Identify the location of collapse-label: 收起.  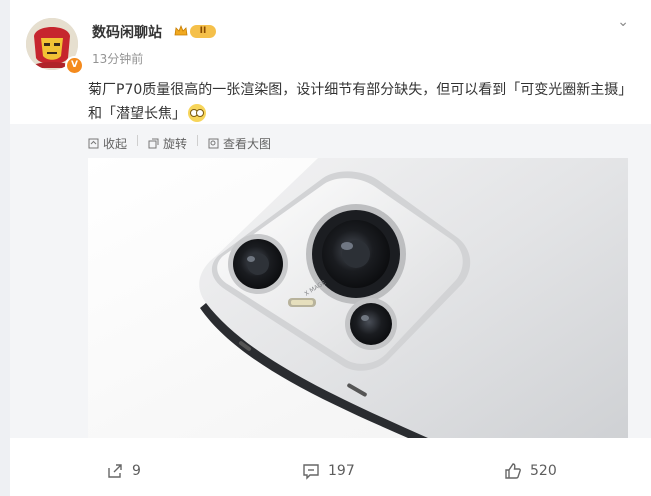
(115, 144).